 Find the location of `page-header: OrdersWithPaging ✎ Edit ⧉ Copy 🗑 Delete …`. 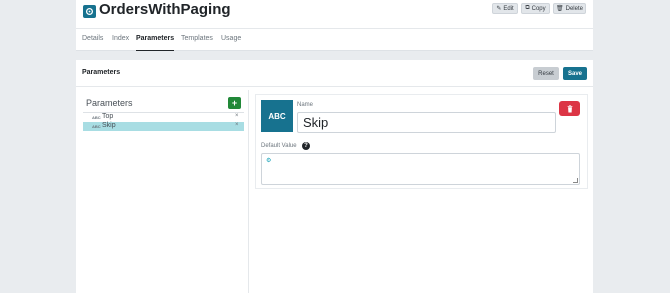

page-header: OrdersWithPaging ✎ Edit ⧉ Copy 🗑 Delete … is located at coordinates (334, 25).